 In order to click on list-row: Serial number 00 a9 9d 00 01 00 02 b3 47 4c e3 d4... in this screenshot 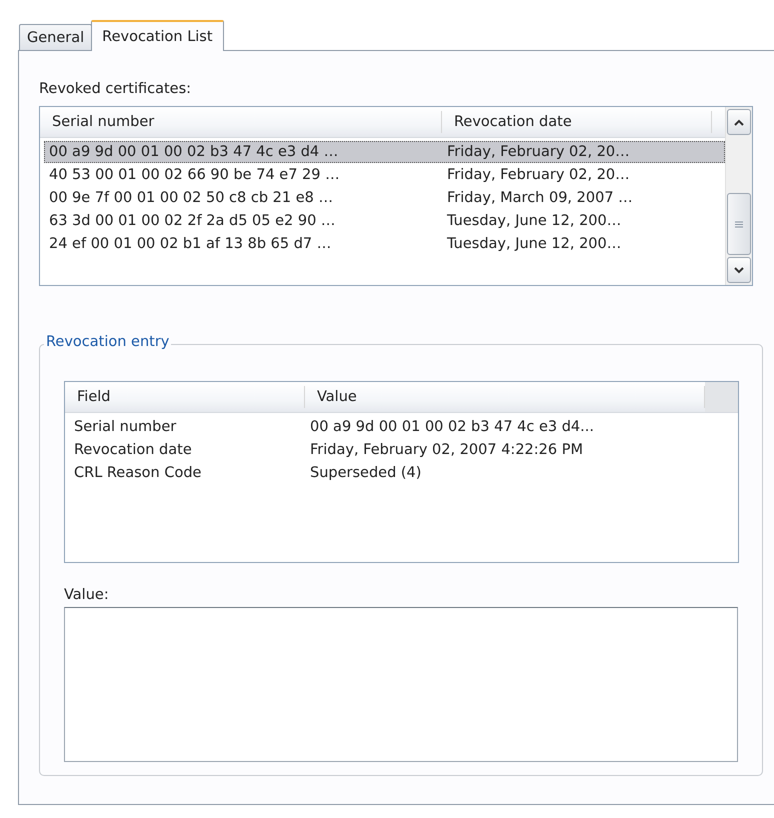, I will do `click(403, 427)`.